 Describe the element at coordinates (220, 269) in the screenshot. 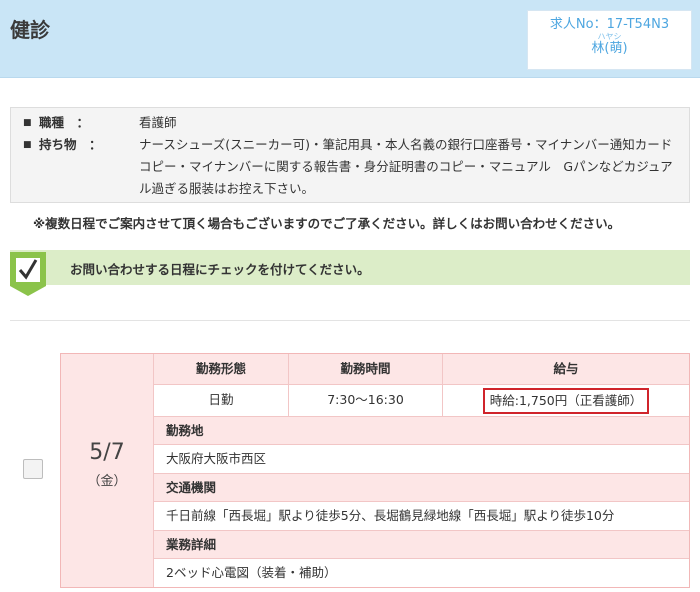

I see `check-instruction-text: お問い合わせする日程にチェックを付けてください。` at that location.